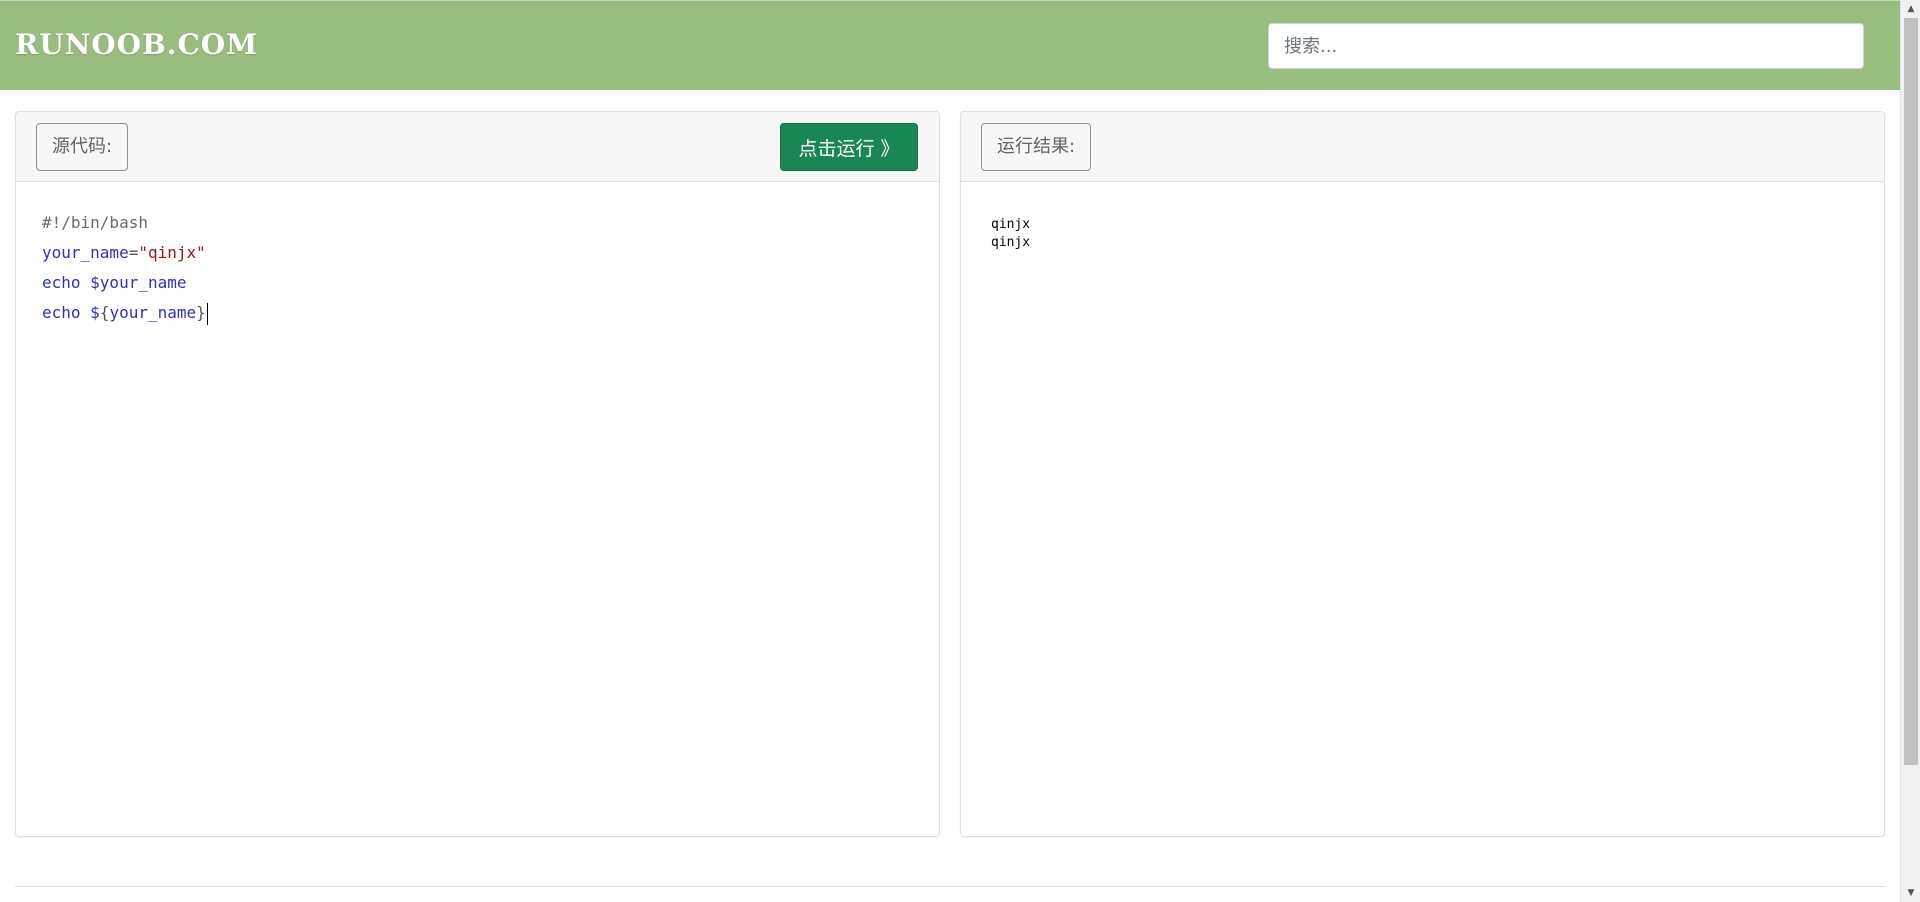 This screenshot has height=902, width=1920. Describe the element at coordinates (1036, 147) in the screenshot. I see `result-label: 运行结果:` at that location.